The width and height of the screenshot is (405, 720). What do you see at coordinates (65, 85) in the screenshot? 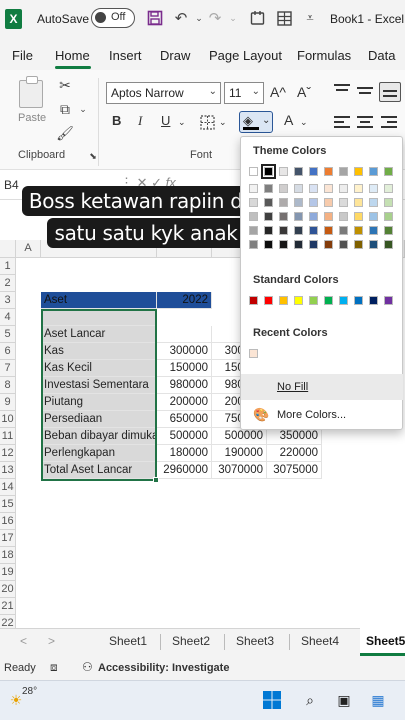
I see `cut-icon: ✂` at bounding box center [65, 85].